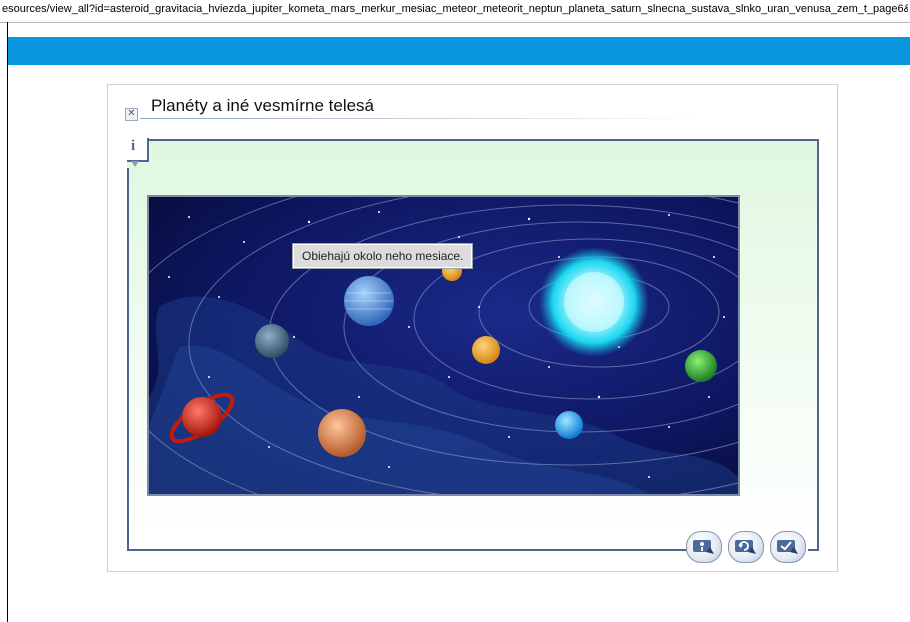 The image size is (910, 622). I want to click on info-icon: i, so click(133, 146).